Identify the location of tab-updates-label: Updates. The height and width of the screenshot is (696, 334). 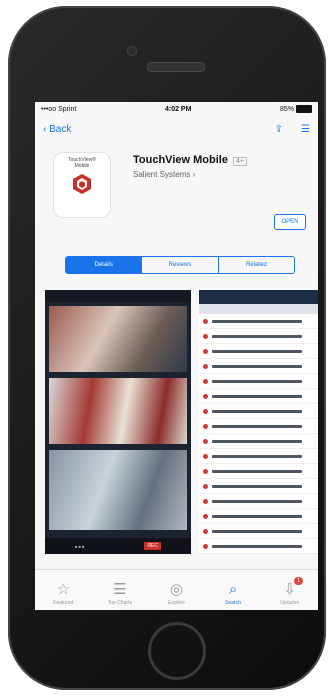
(289, 603).